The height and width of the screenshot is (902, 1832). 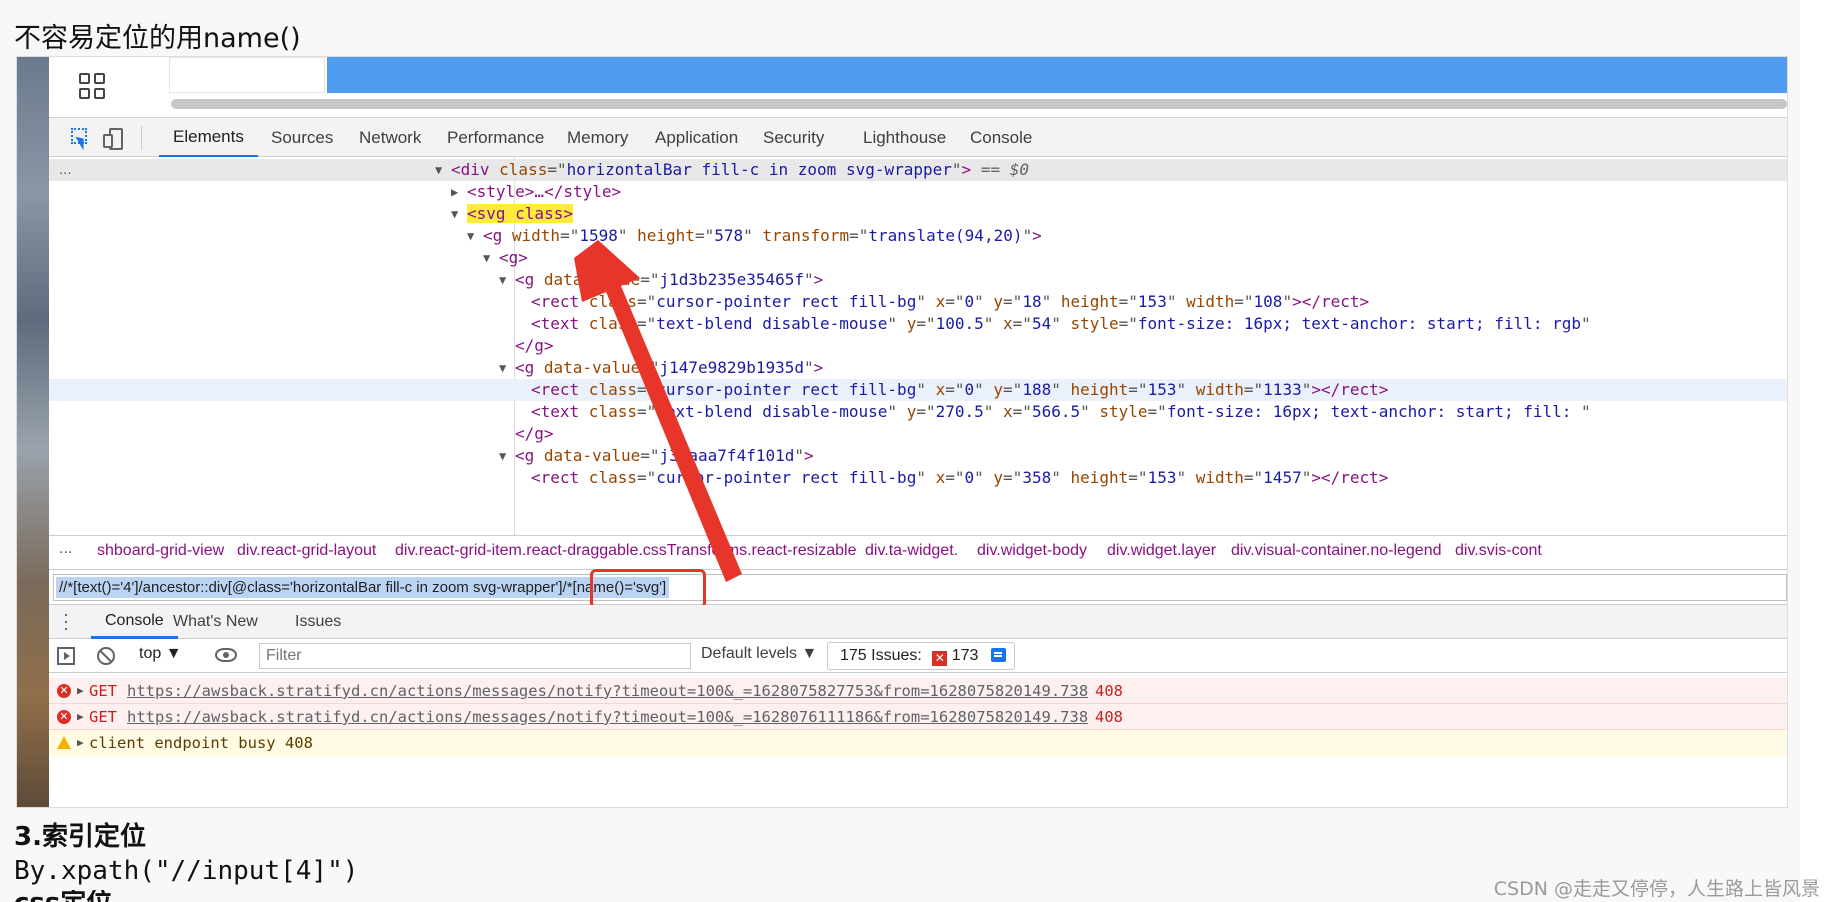 What do you see at coordinates (918, 456) in the screenshot?
I see `dom-node-line: ▼ <g data-value="j38aaa7f4f101d">` at bounding box center [918, 456].